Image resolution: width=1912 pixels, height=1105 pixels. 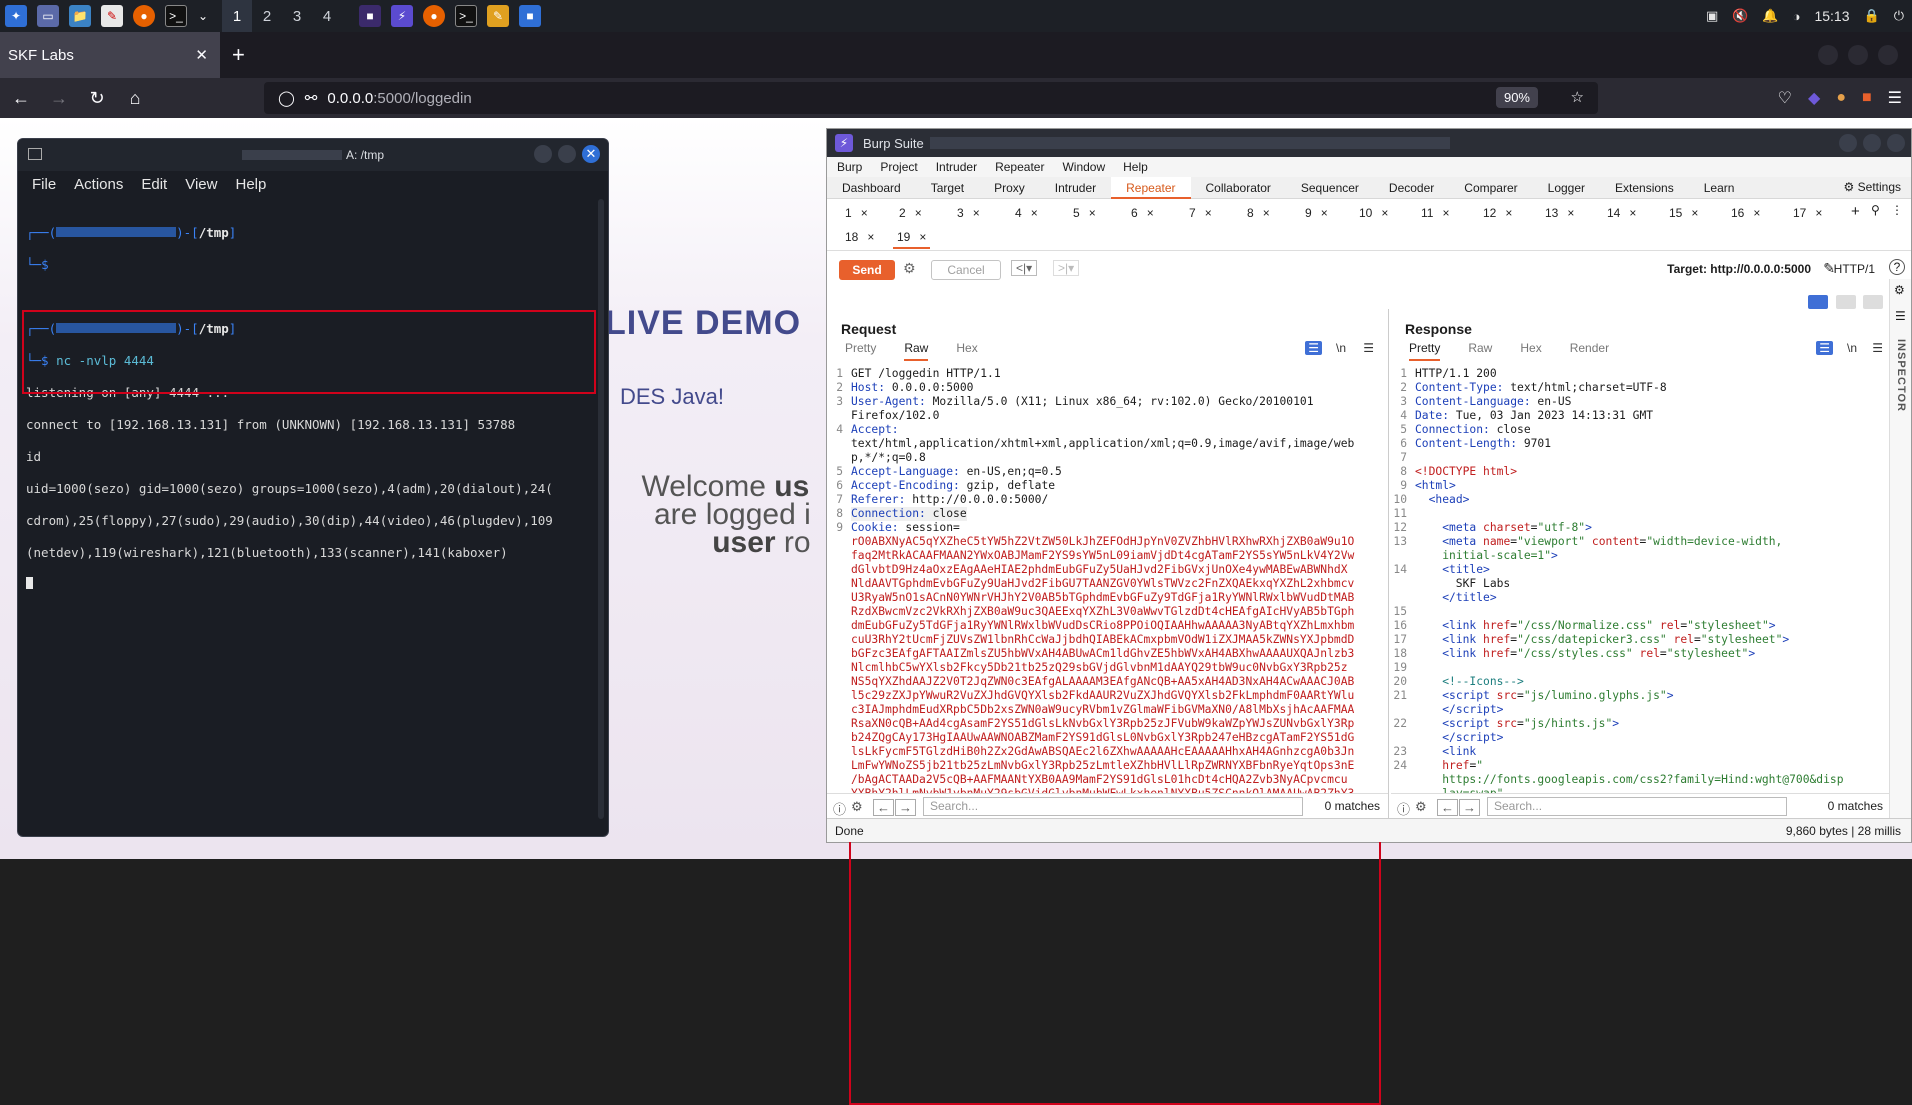 What do you see at coordinates (1900, 316) in the screenshot?
I see `list-icon: ☰` at bounding box center [1900, 316].